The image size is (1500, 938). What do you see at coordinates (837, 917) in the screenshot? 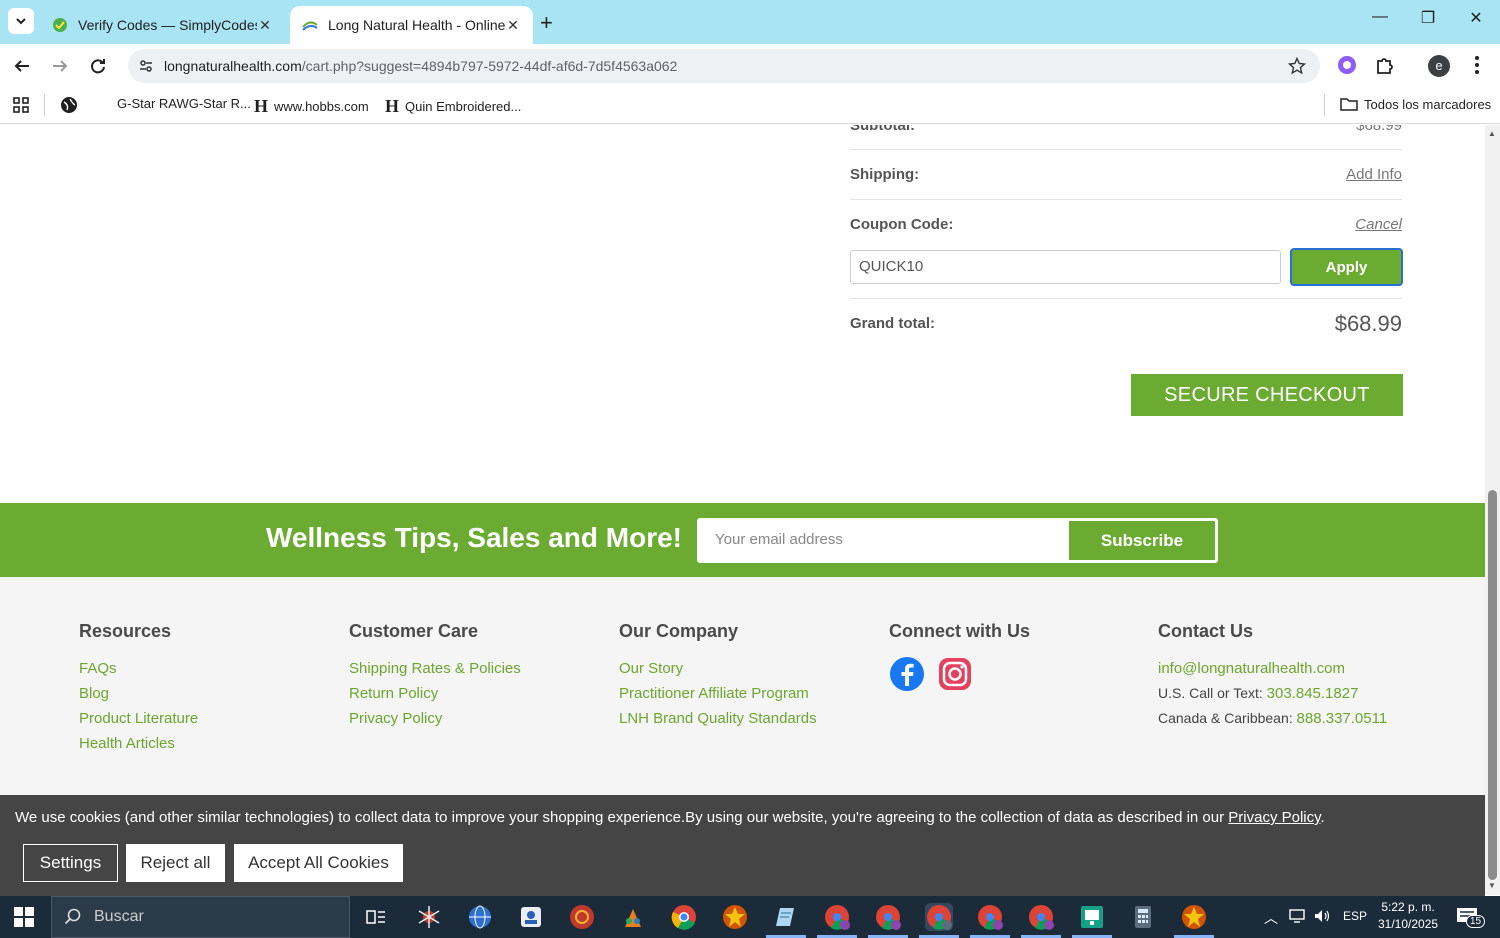
I see `chrome-profile-w-icon` at bounding box center [837, 917].